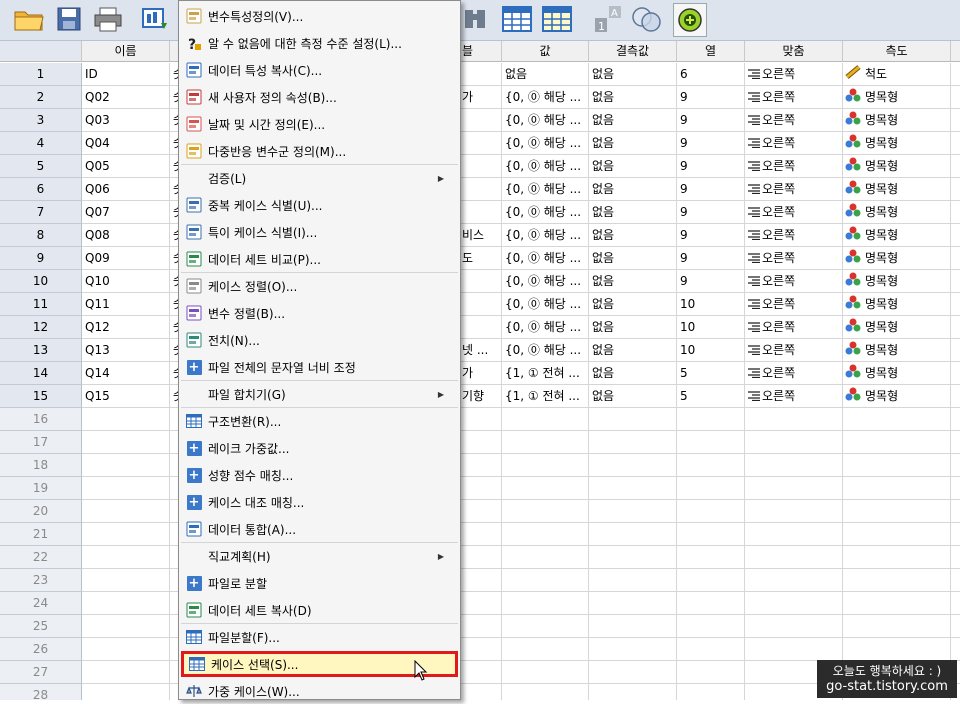 This screenshot has width=960, height=704. Describe the element at coordinates (126, 189) in the screenshot. I see `cell-name: Q06` at that location.